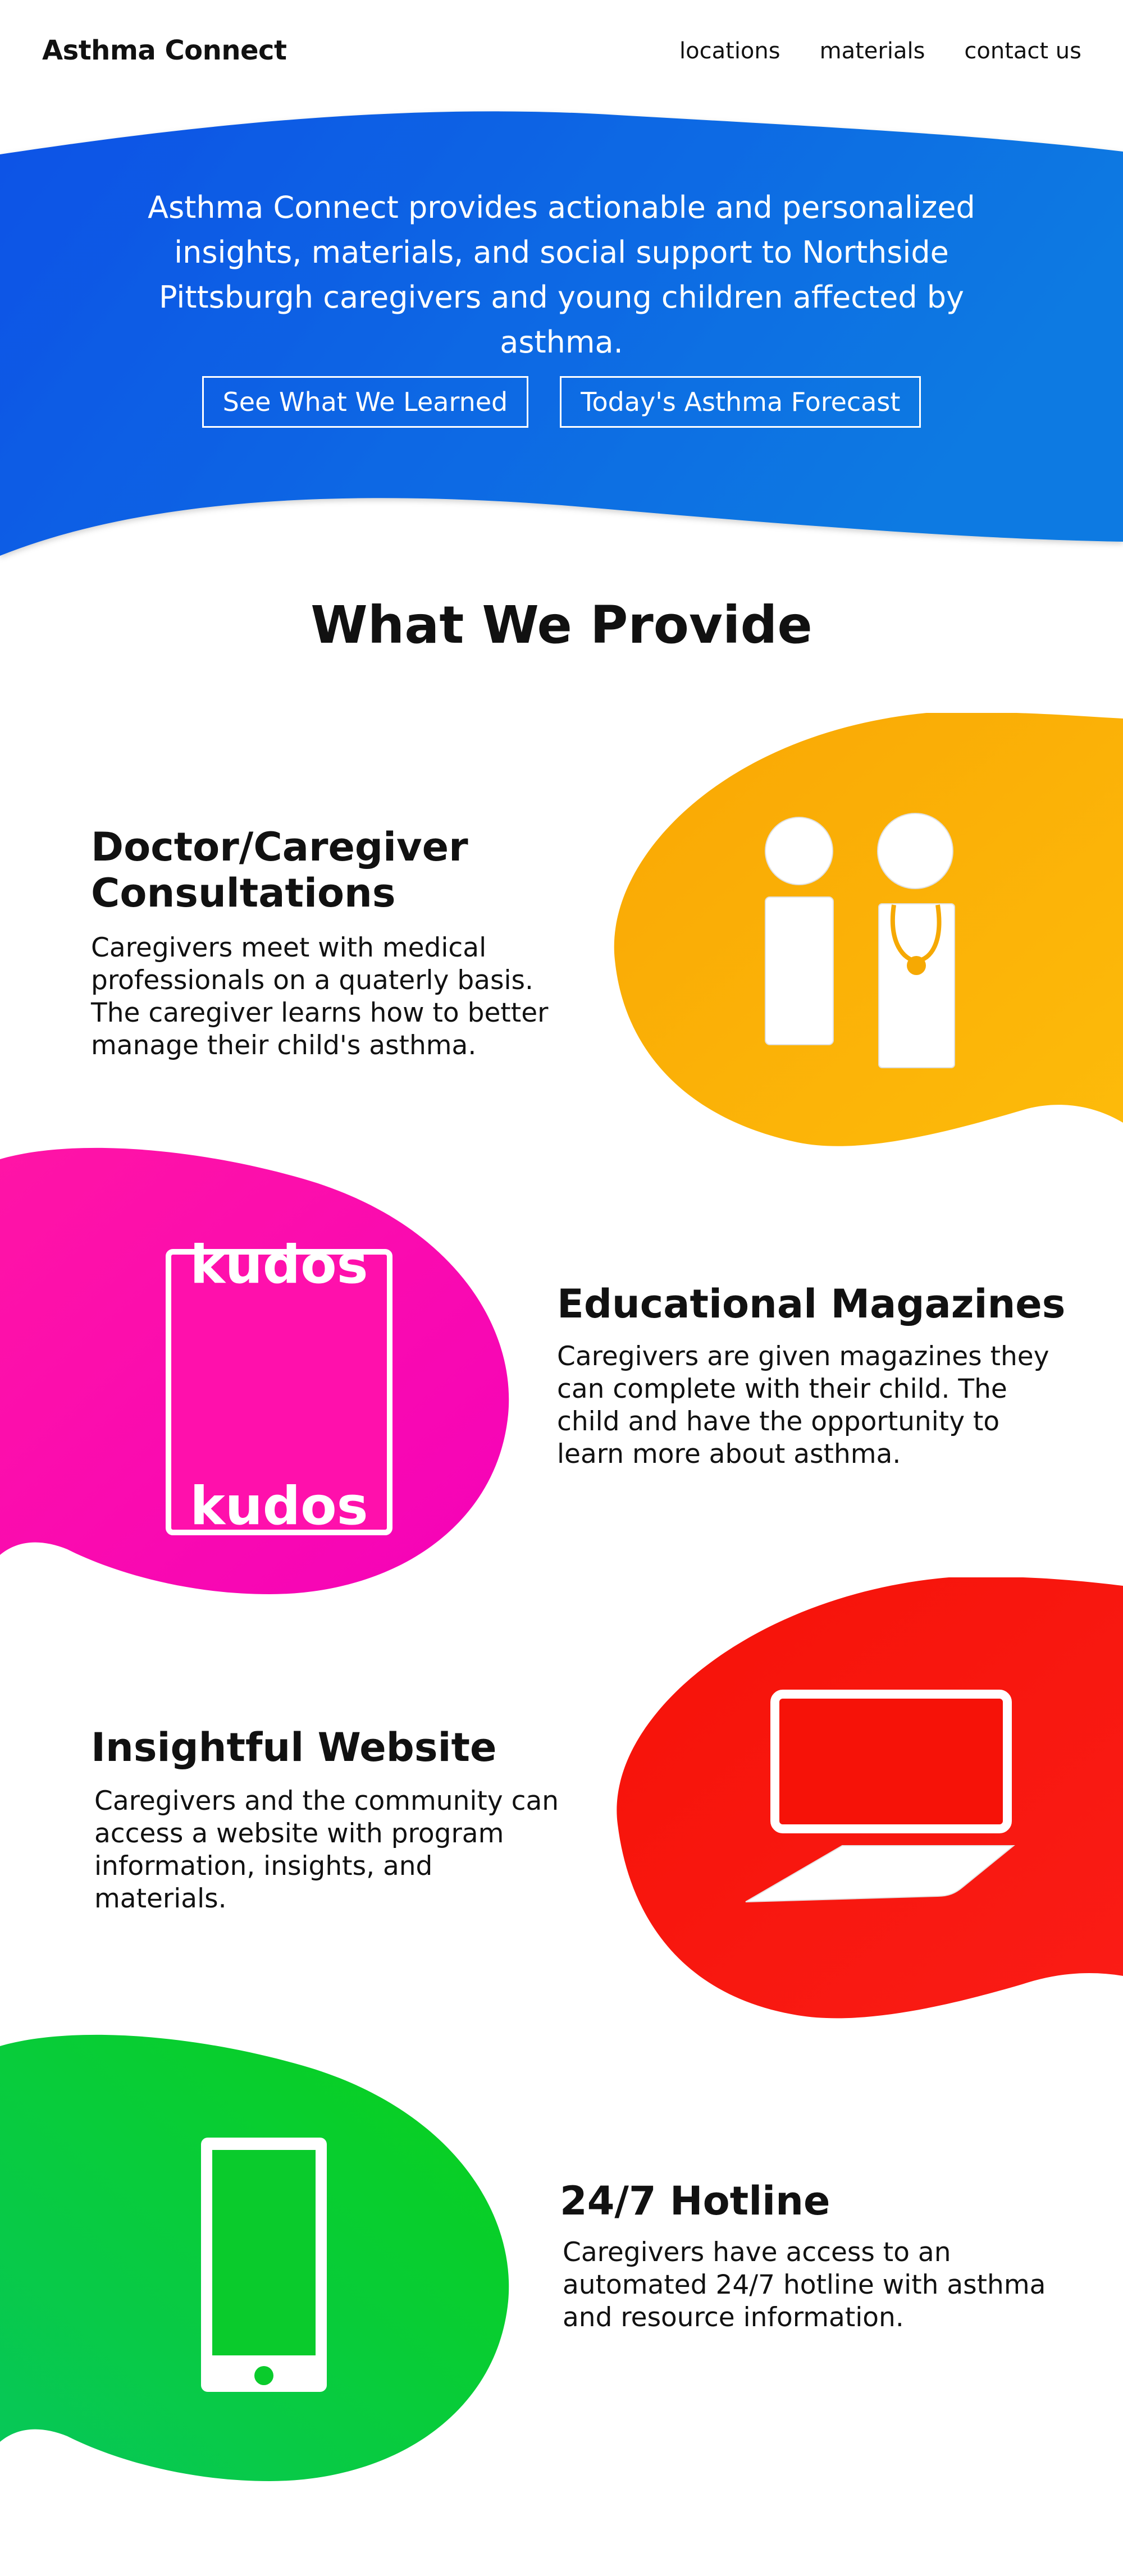 This screenshot has height=2576, width=1123. I want to click on magazines-blob: kudos kudos, so click(255, 1370).